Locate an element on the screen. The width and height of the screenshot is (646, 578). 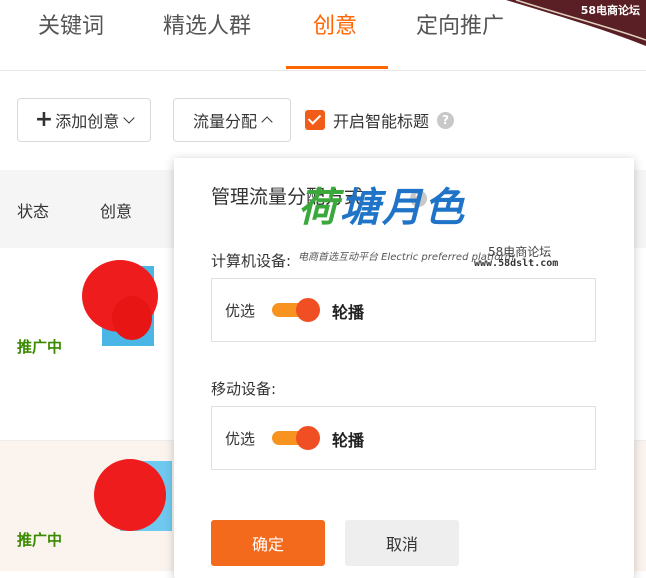
help-icon: ? is located at coordinates (446, 120).